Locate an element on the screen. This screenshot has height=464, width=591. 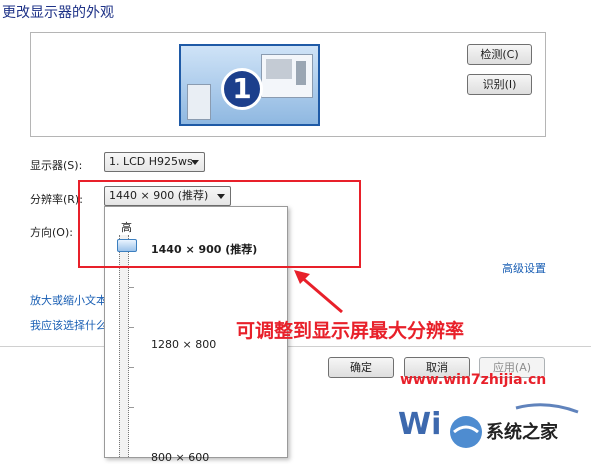
annotation-text: 可调整到显示屏最大分辨率 is located at coordinates (350, 331).